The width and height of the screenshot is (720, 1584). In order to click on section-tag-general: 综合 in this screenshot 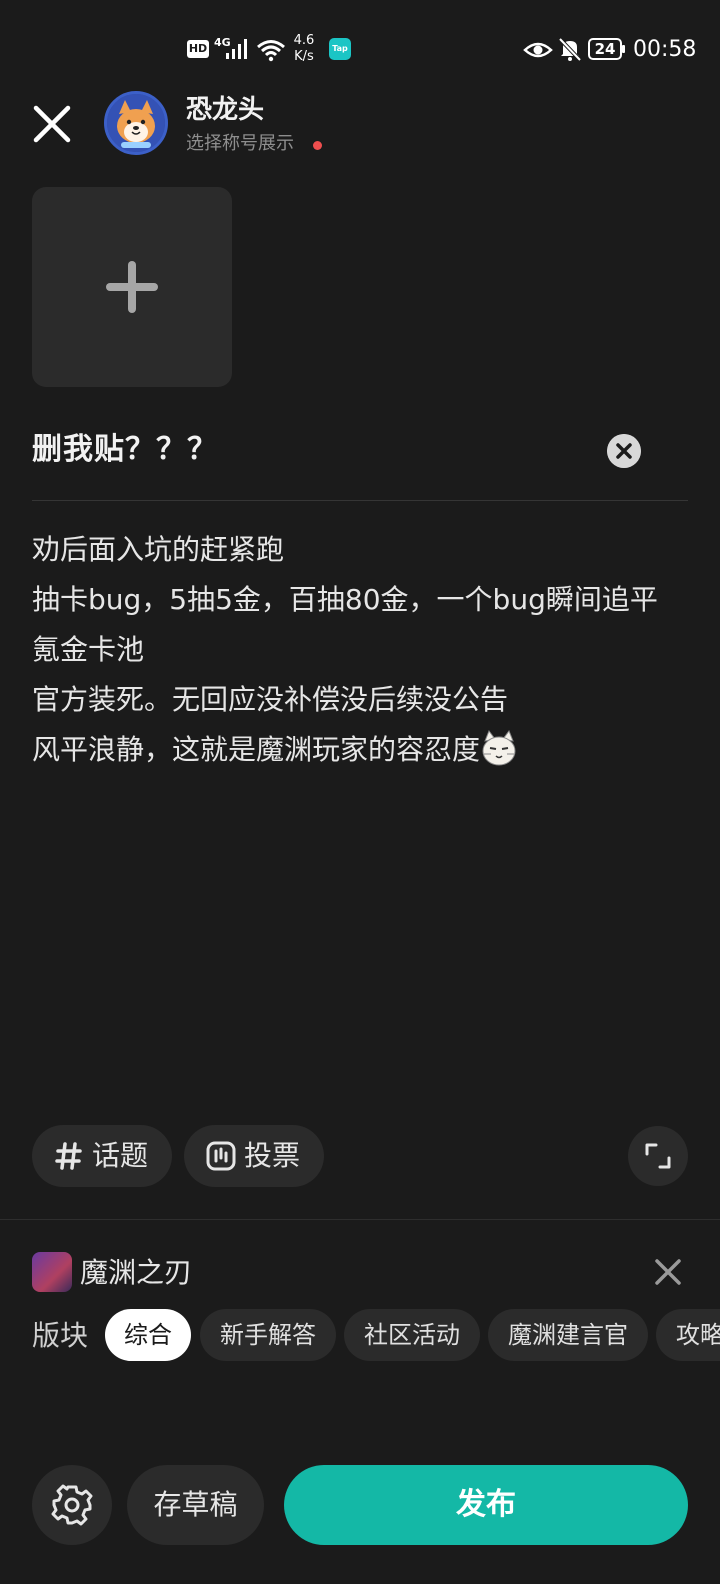, I will do `click(148, 1335)`.